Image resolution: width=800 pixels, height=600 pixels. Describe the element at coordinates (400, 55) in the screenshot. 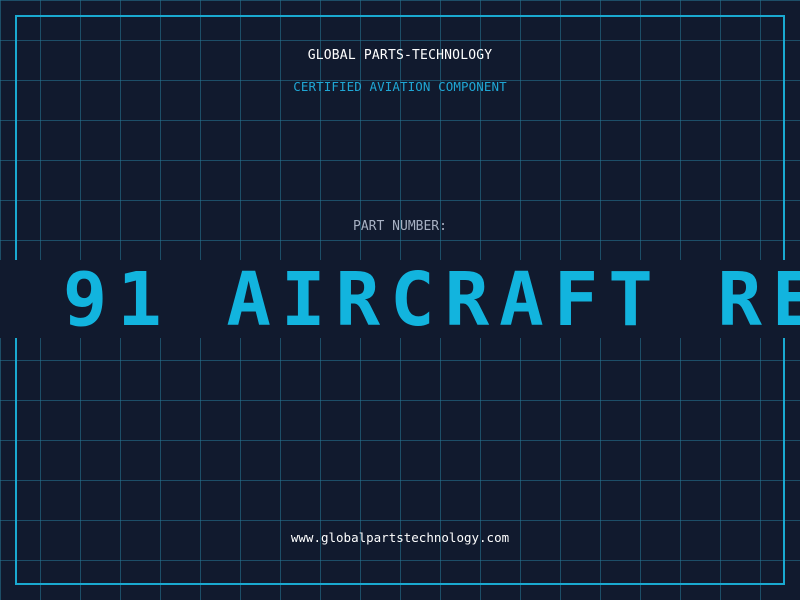

I see `company-name: GLOBAL PARTS-TECHNOLOGY` at that location.